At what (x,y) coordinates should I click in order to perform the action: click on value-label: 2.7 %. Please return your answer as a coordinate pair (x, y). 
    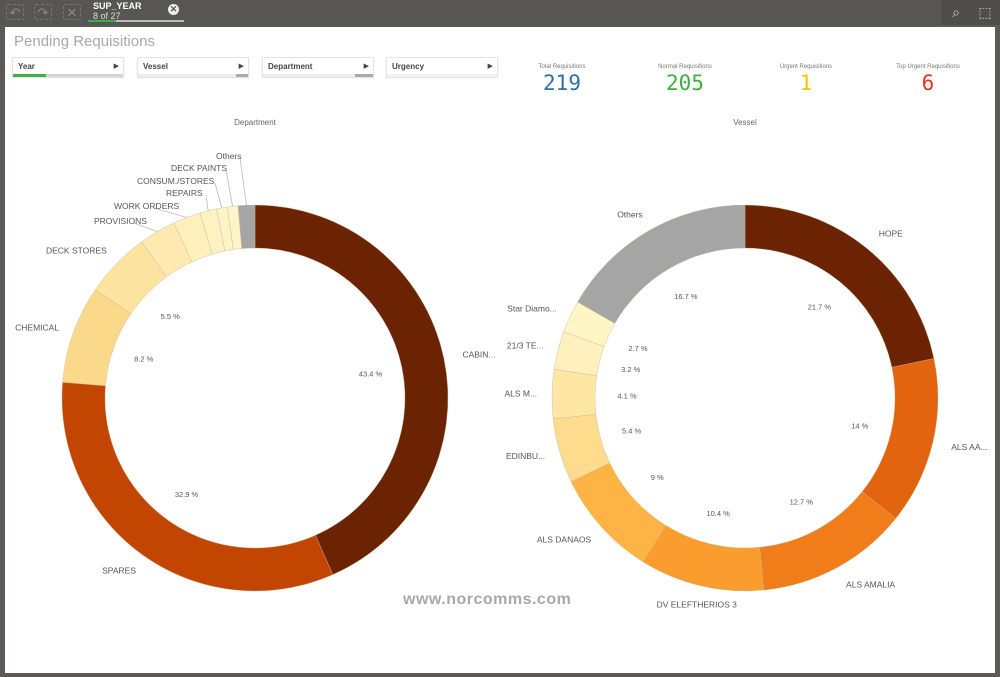
    Looking at the image, I should click on (638, 348).